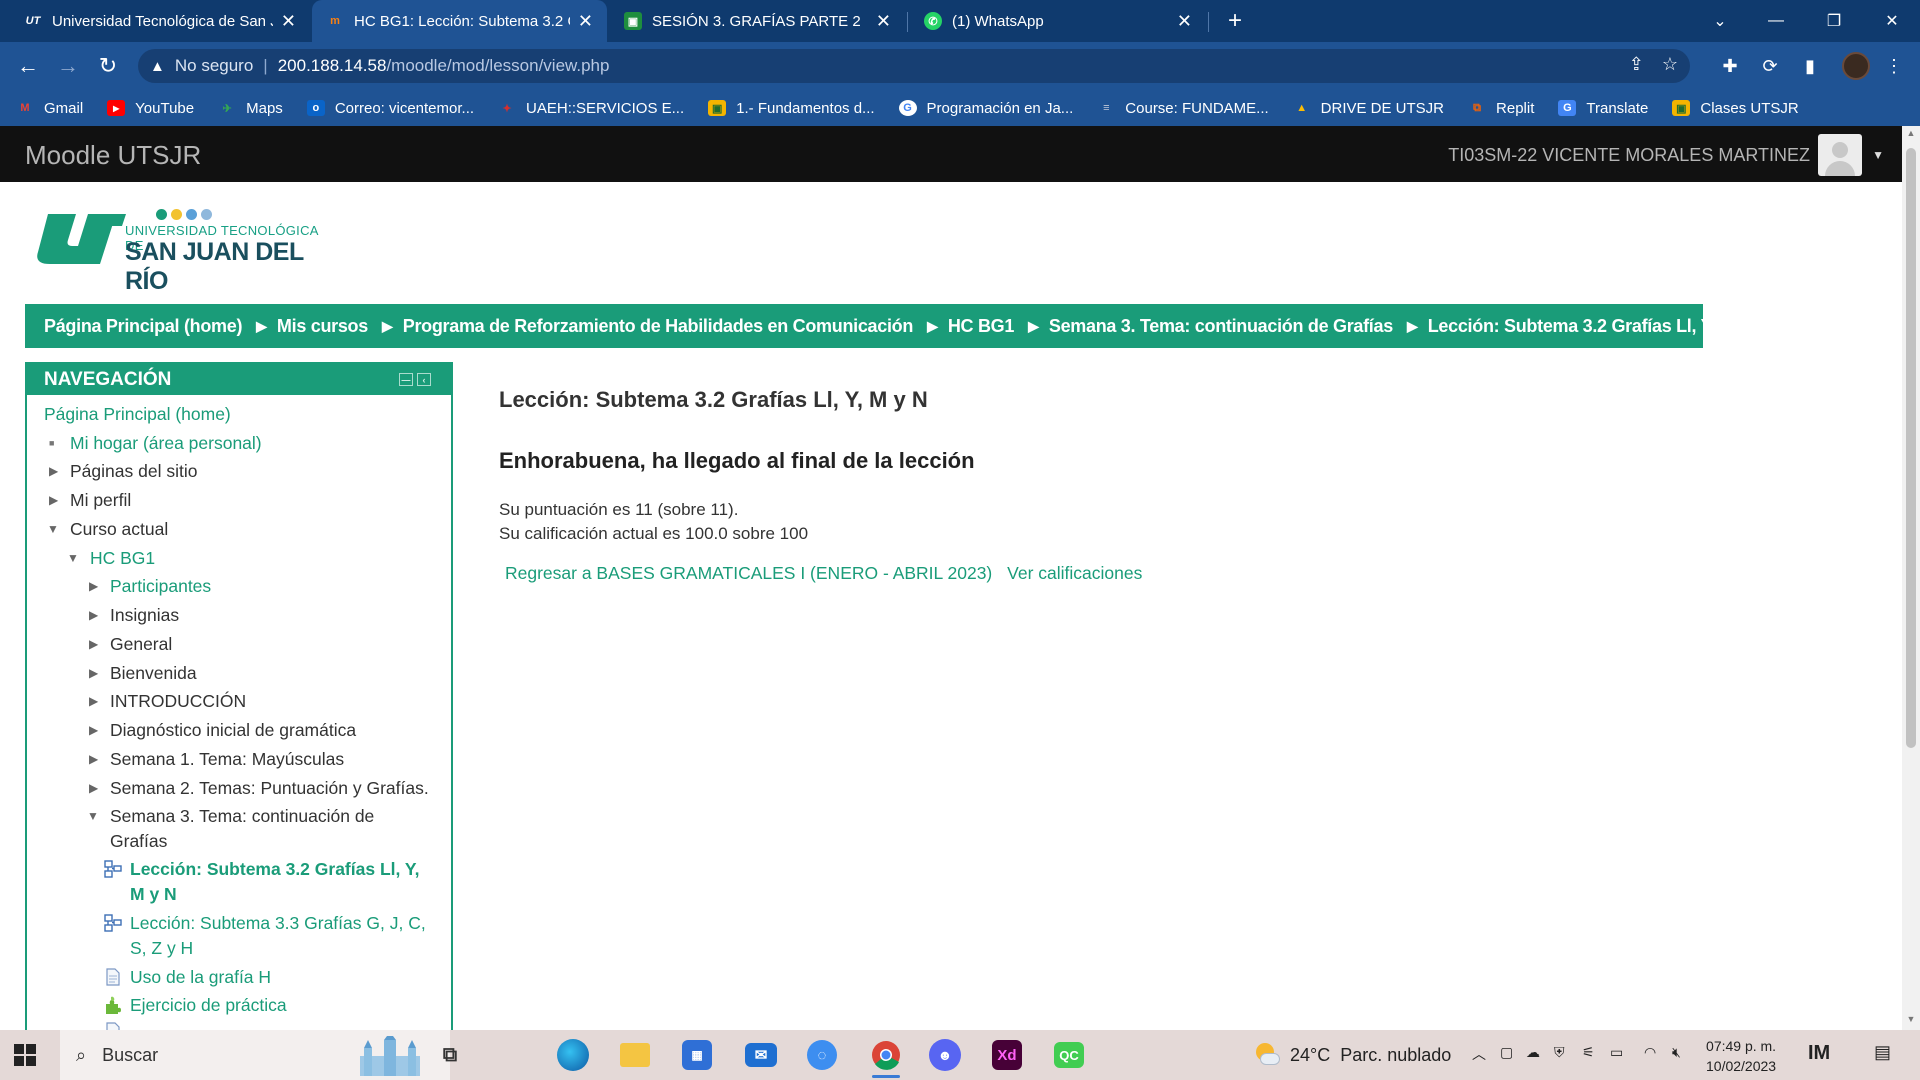 The height and width of the screenshot is (1080, 1920). Describe the element at coordinates (1069, 1055) in the screenshot. I see `qt-creator-icon: QC` at that location.